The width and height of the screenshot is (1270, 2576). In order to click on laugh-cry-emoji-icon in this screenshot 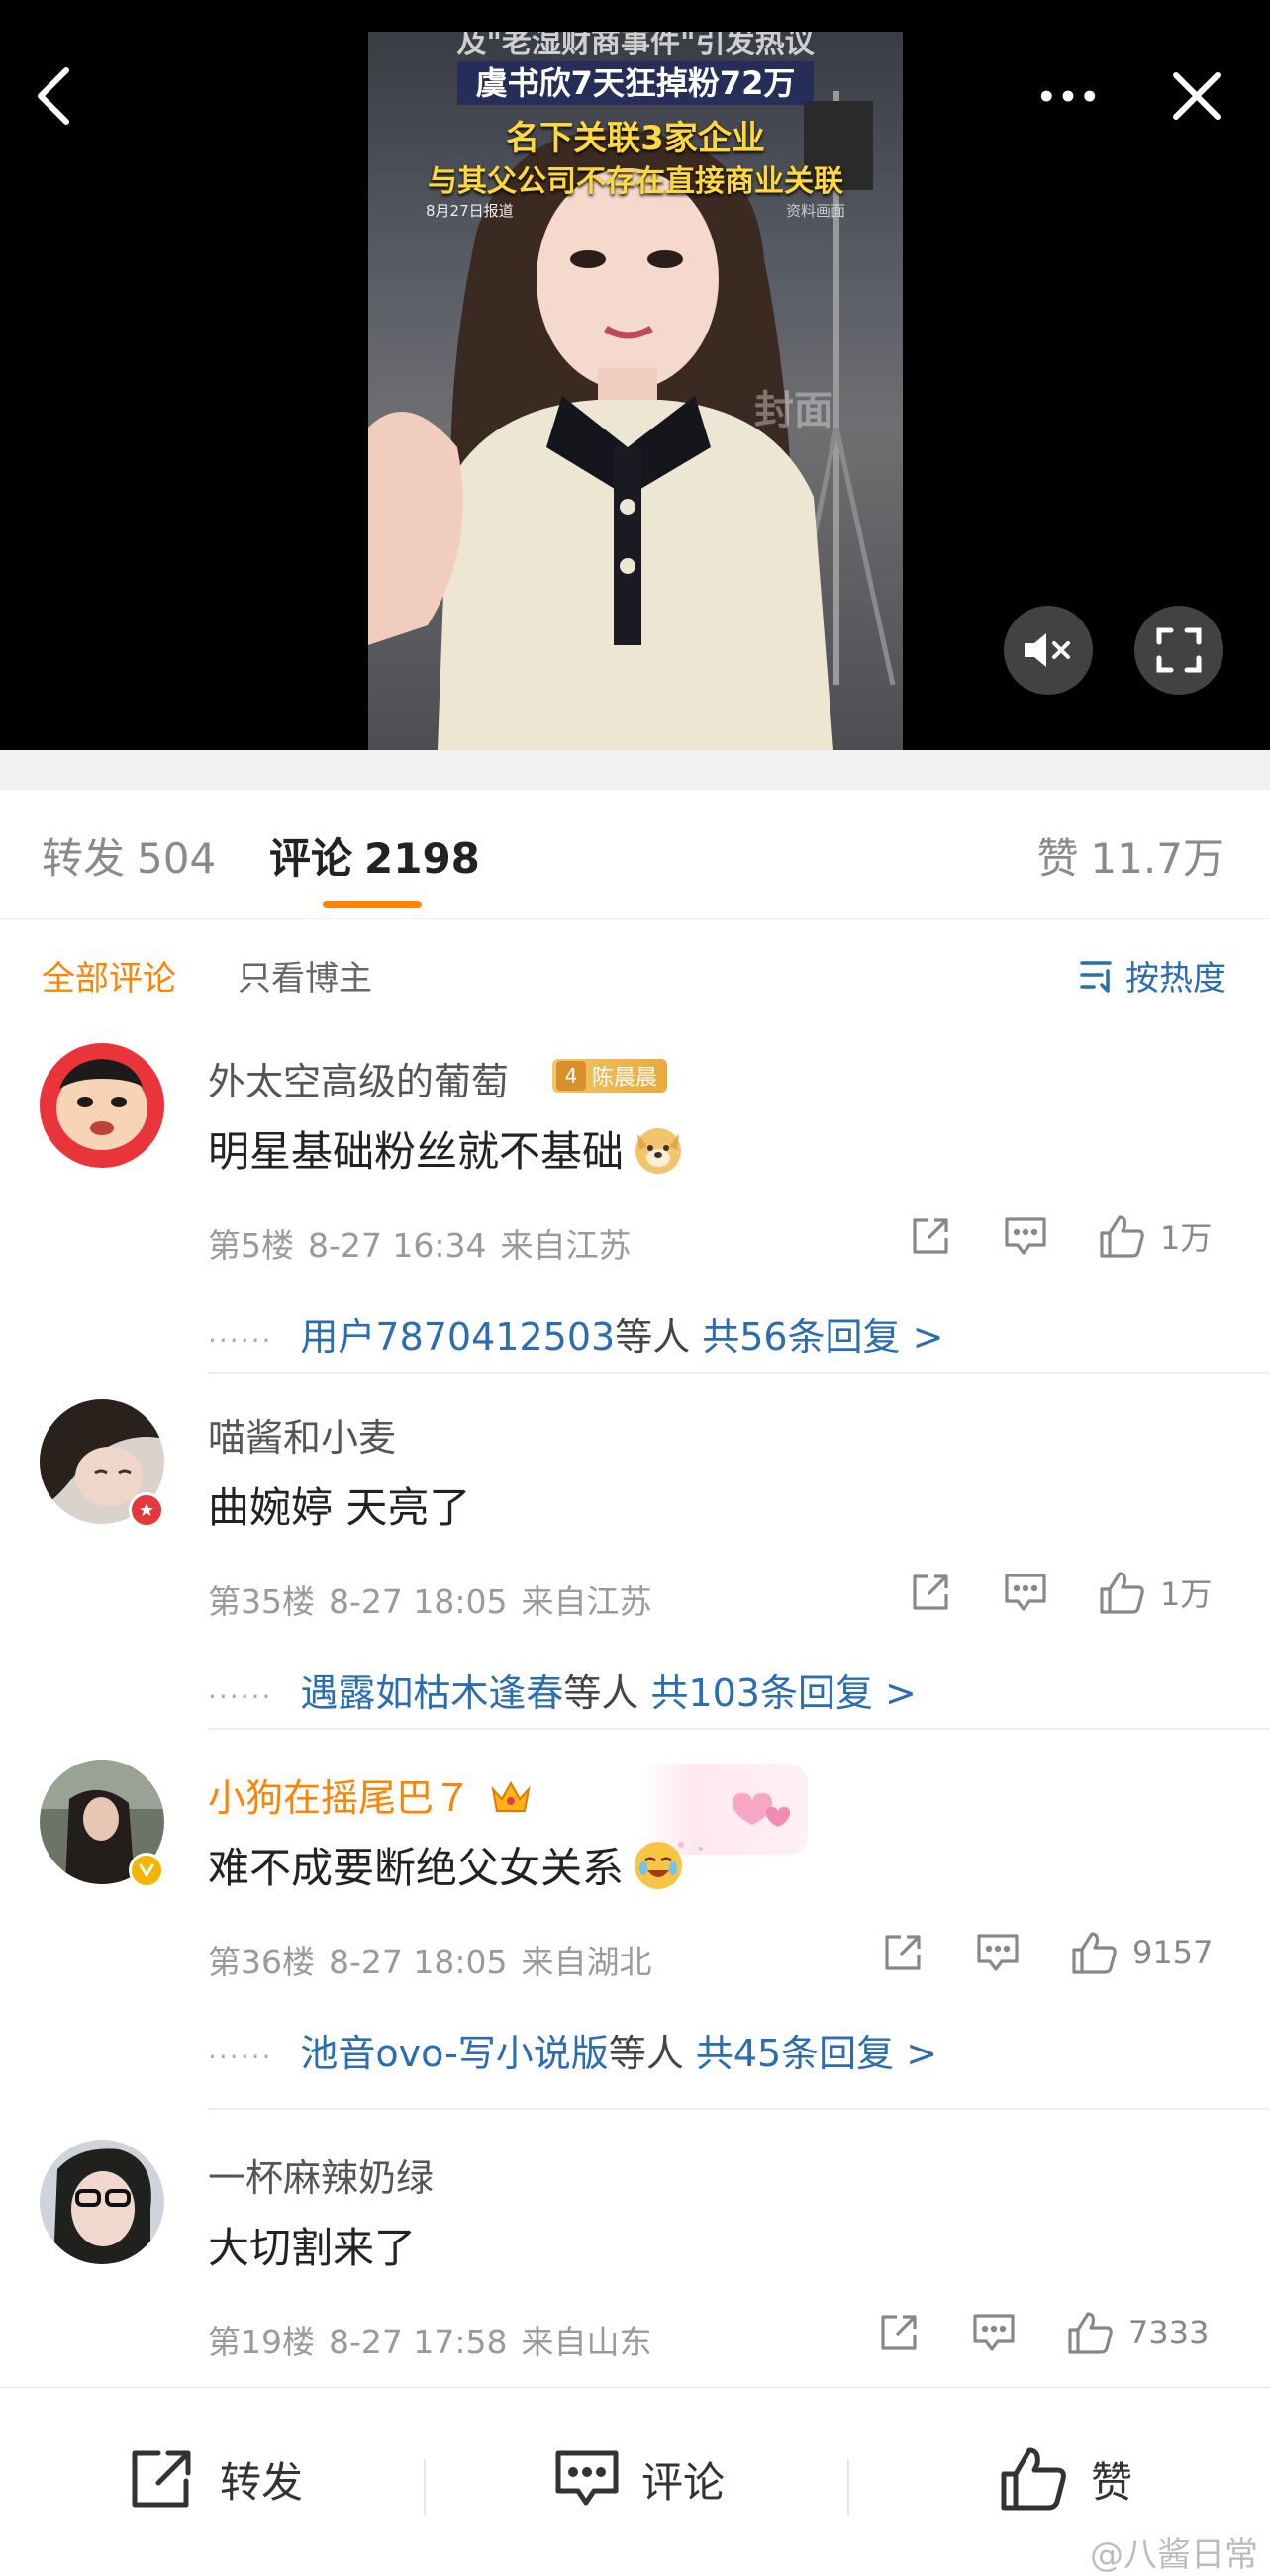, I will do `click(658, 1865)`.